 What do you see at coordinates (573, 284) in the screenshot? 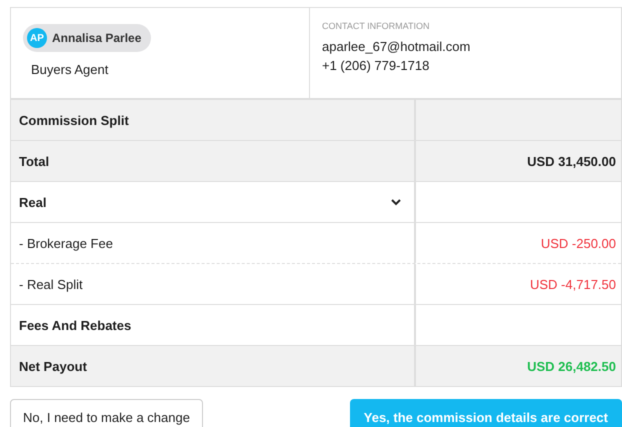
I see `amount-text: USD -4,717.50` at bounding box center [573, 284].